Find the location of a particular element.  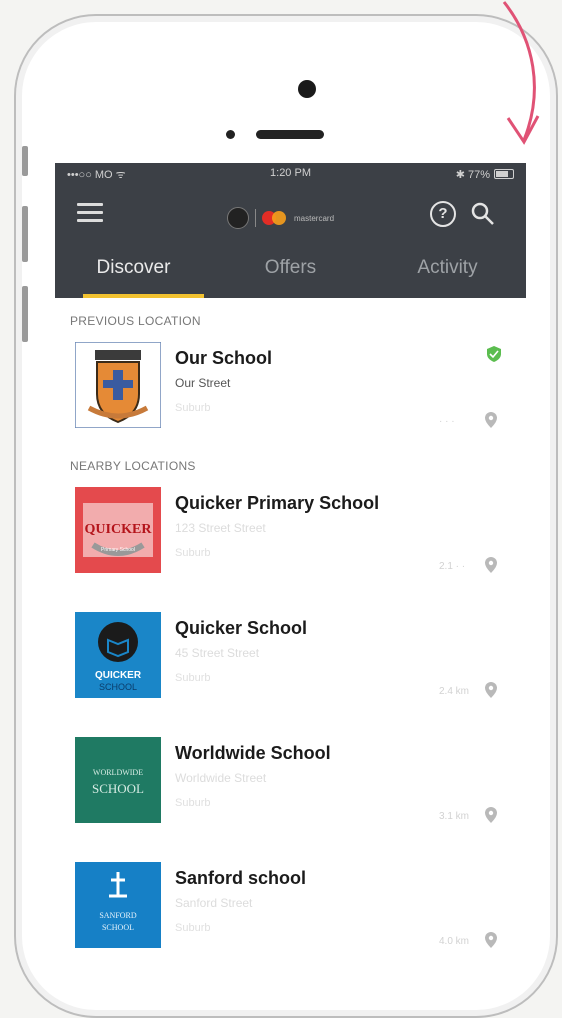

location-name: Worldwide School is located at coordinates (253, 753).